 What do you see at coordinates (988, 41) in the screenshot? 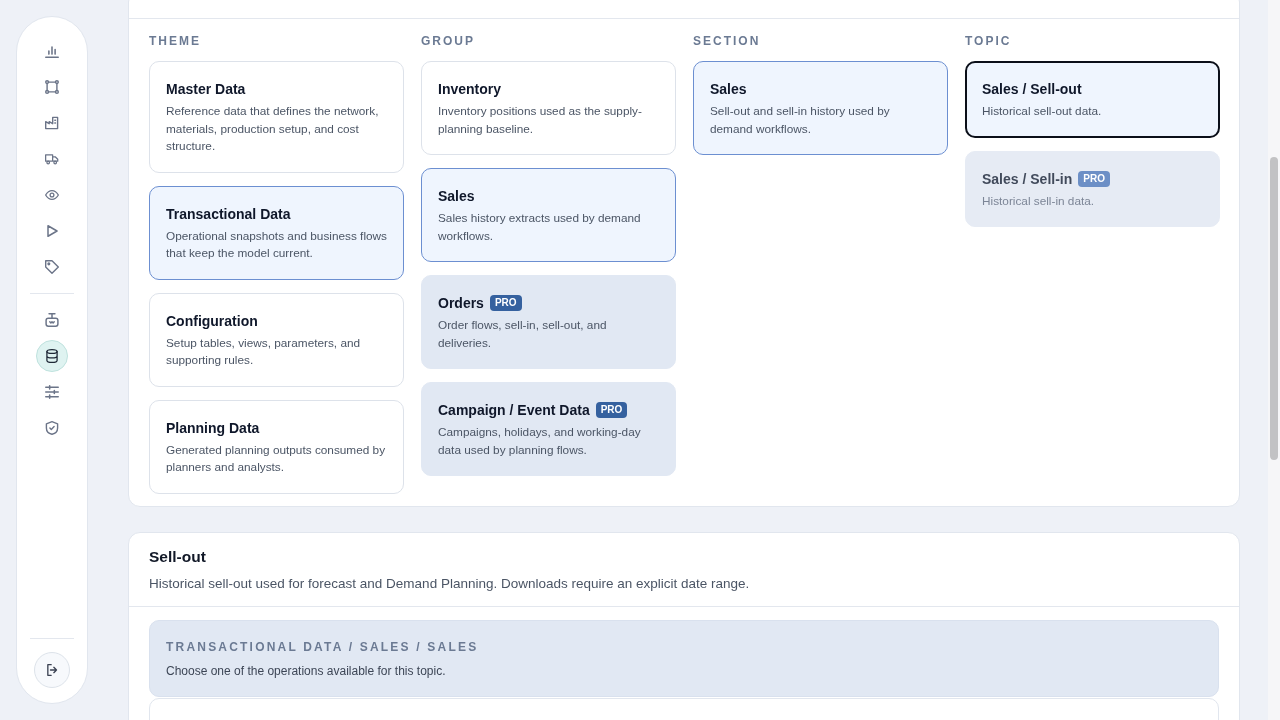
I see `column-heading: TOPIC` at bounding box center [988, 41].